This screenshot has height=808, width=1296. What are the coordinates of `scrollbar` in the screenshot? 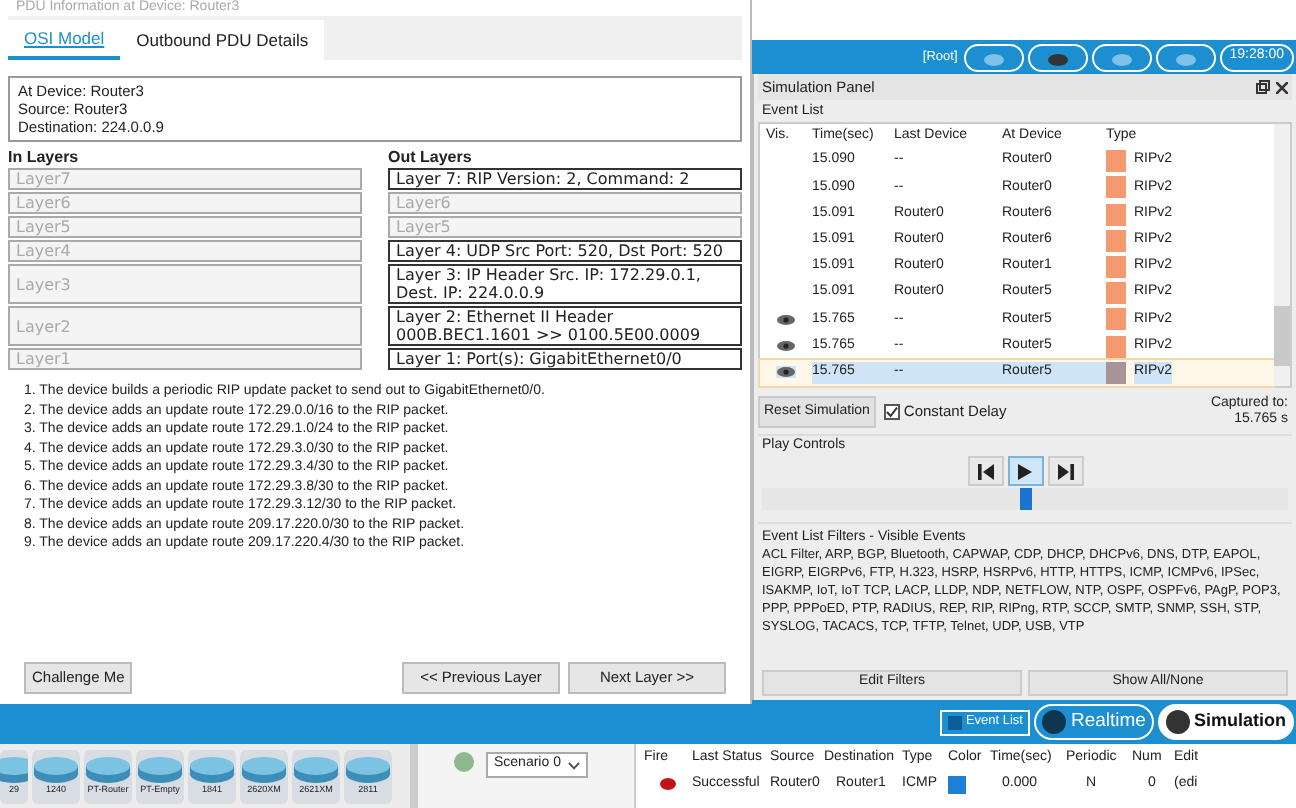 It's located at (1282, 255).